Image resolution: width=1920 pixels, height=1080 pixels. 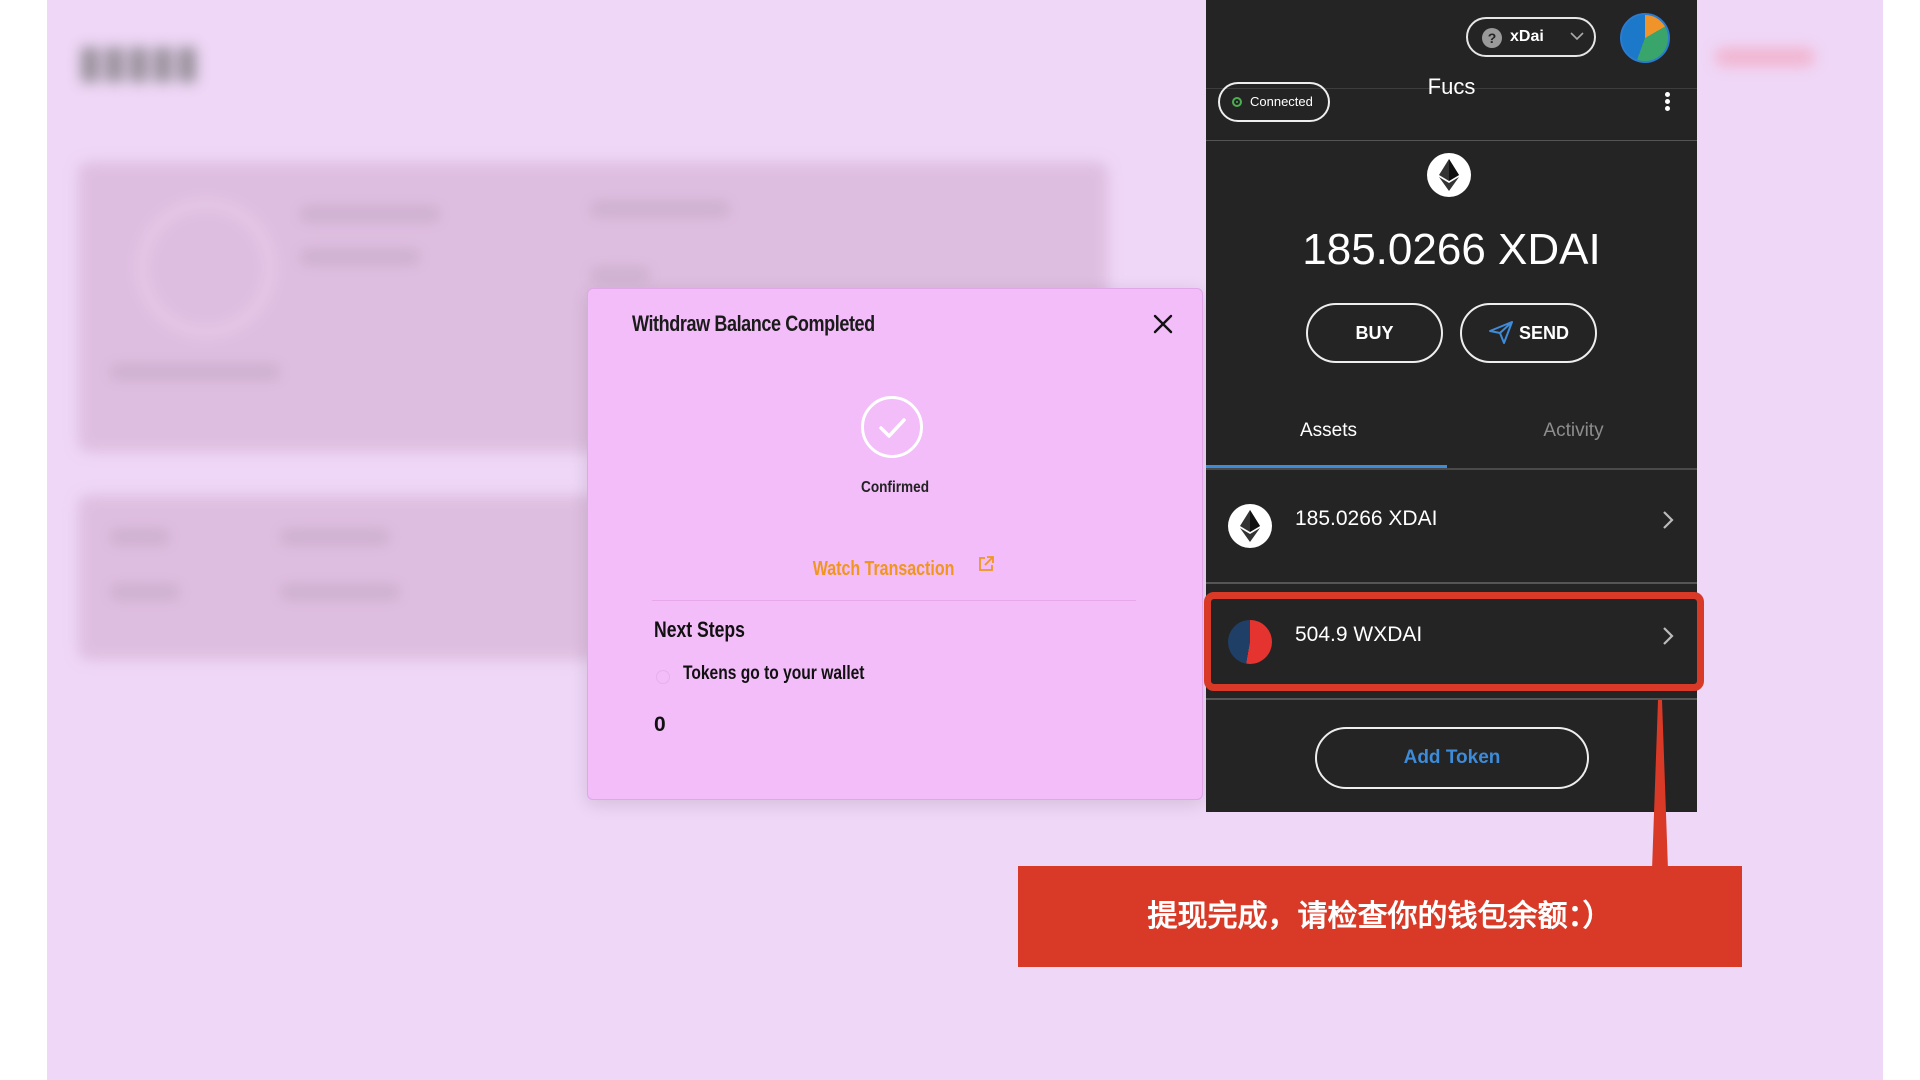 I want to click on blurred-stats-card, so click(x=338, y=577).